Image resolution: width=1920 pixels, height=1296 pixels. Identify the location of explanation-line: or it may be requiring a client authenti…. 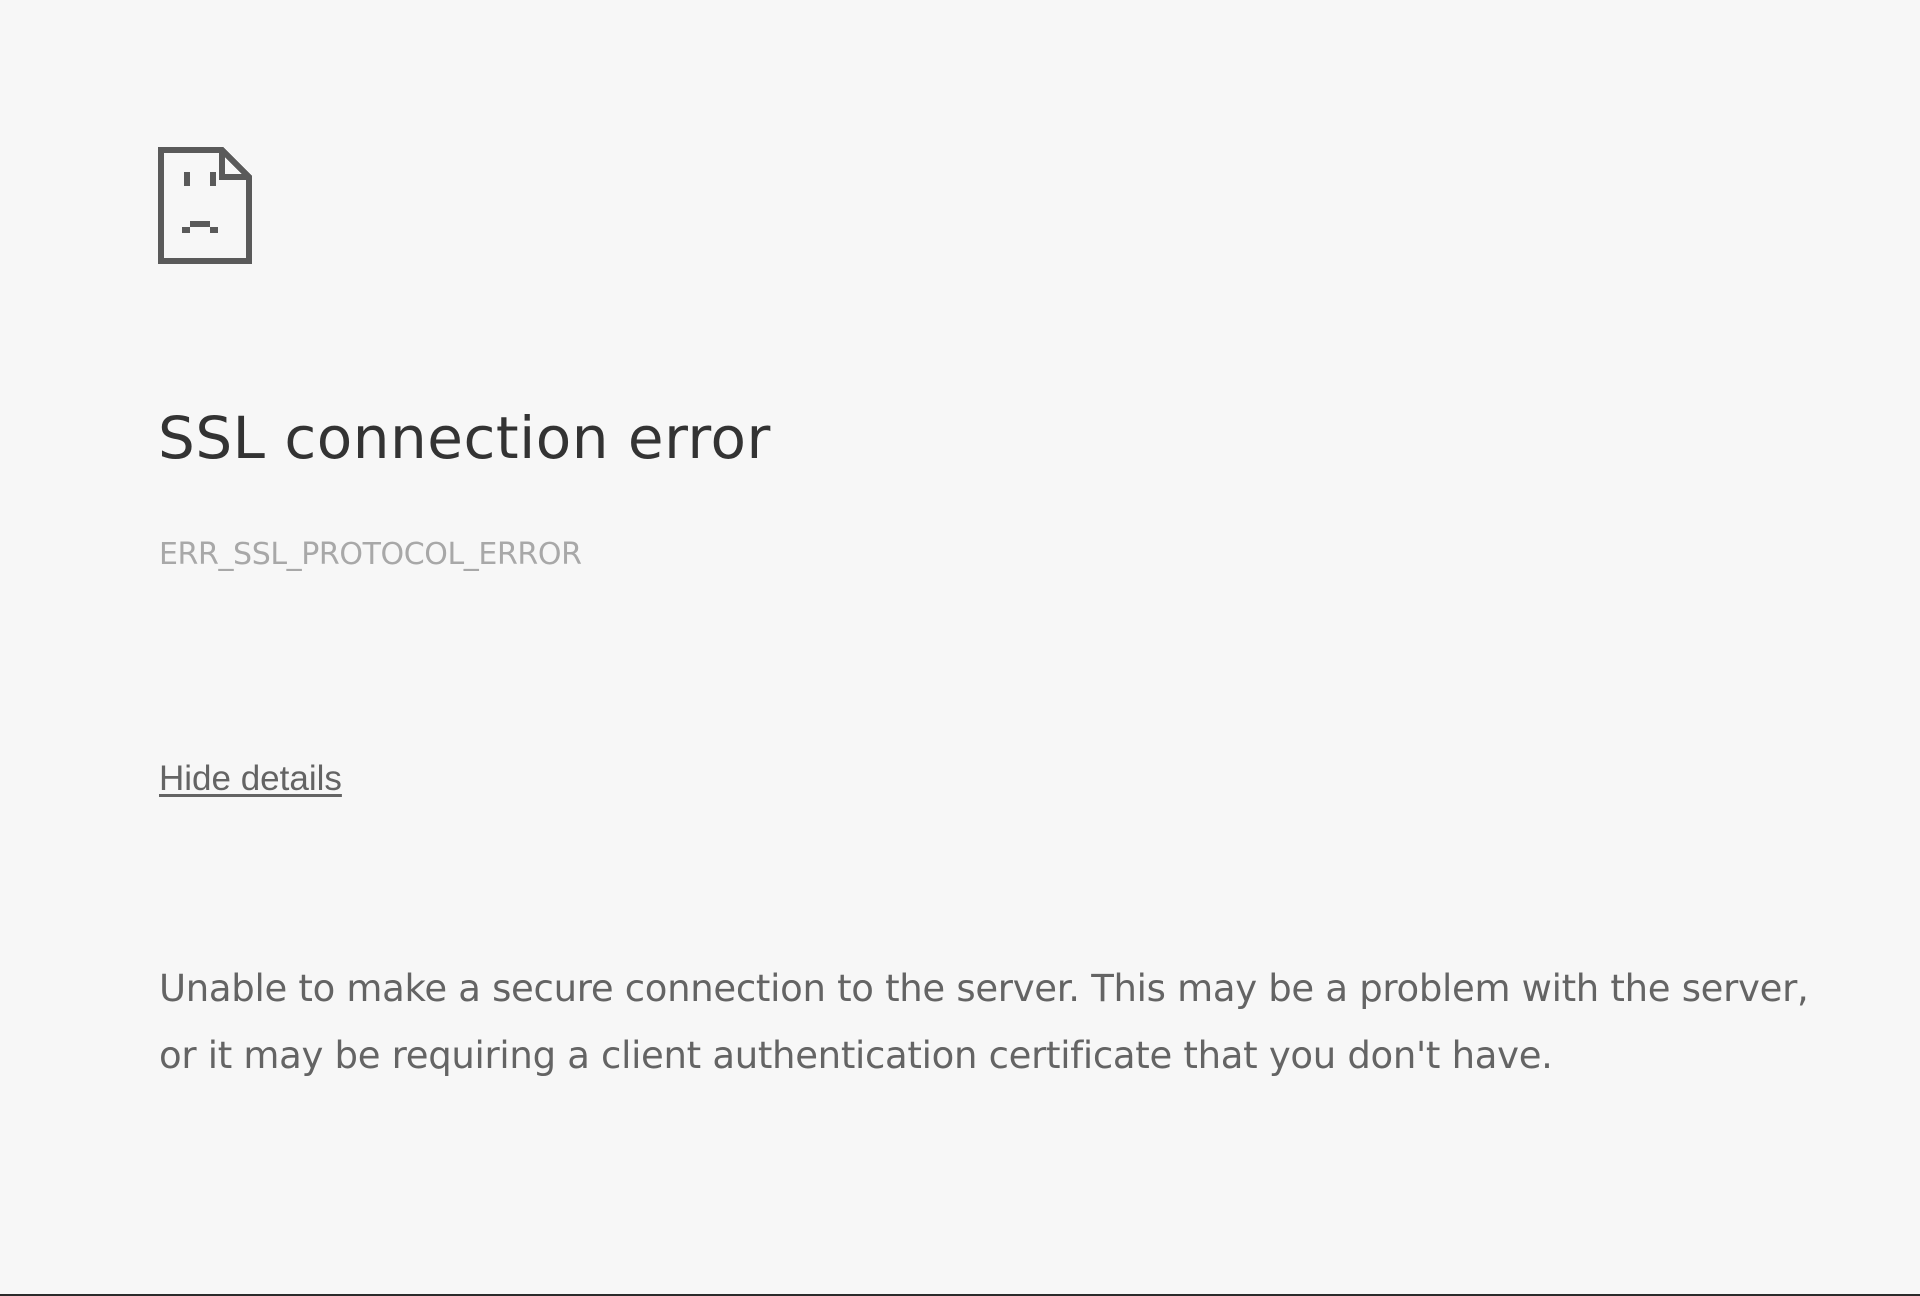
(856, 1055).